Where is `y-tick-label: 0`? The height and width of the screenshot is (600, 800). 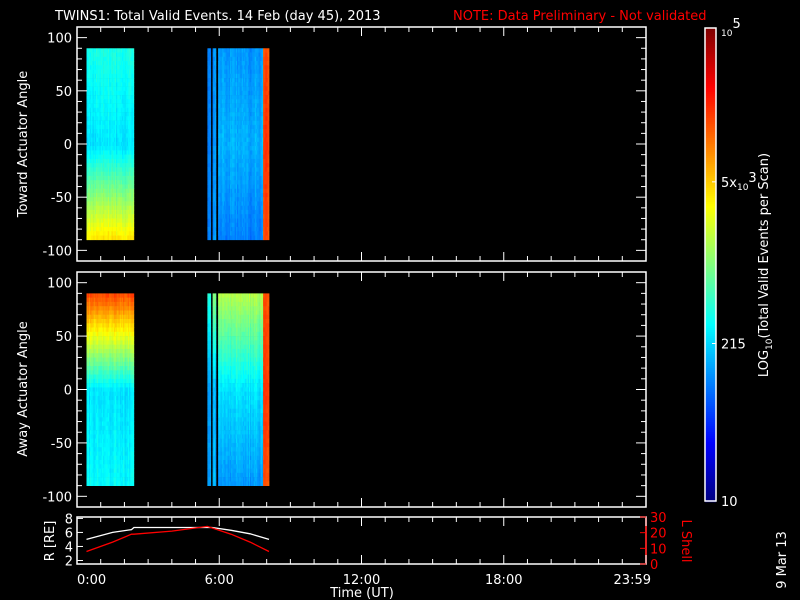
y-tick-label: 0 is located at coordinates (68, 145).